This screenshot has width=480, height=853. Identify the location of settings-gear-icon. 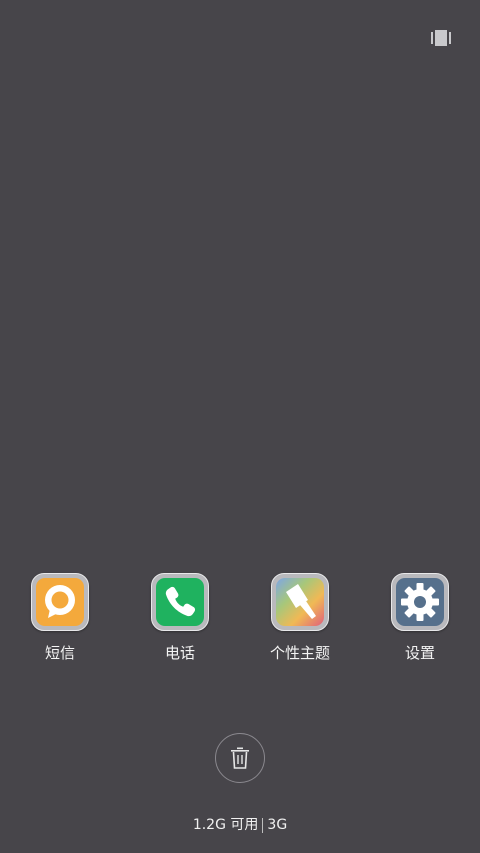
(420, 602).